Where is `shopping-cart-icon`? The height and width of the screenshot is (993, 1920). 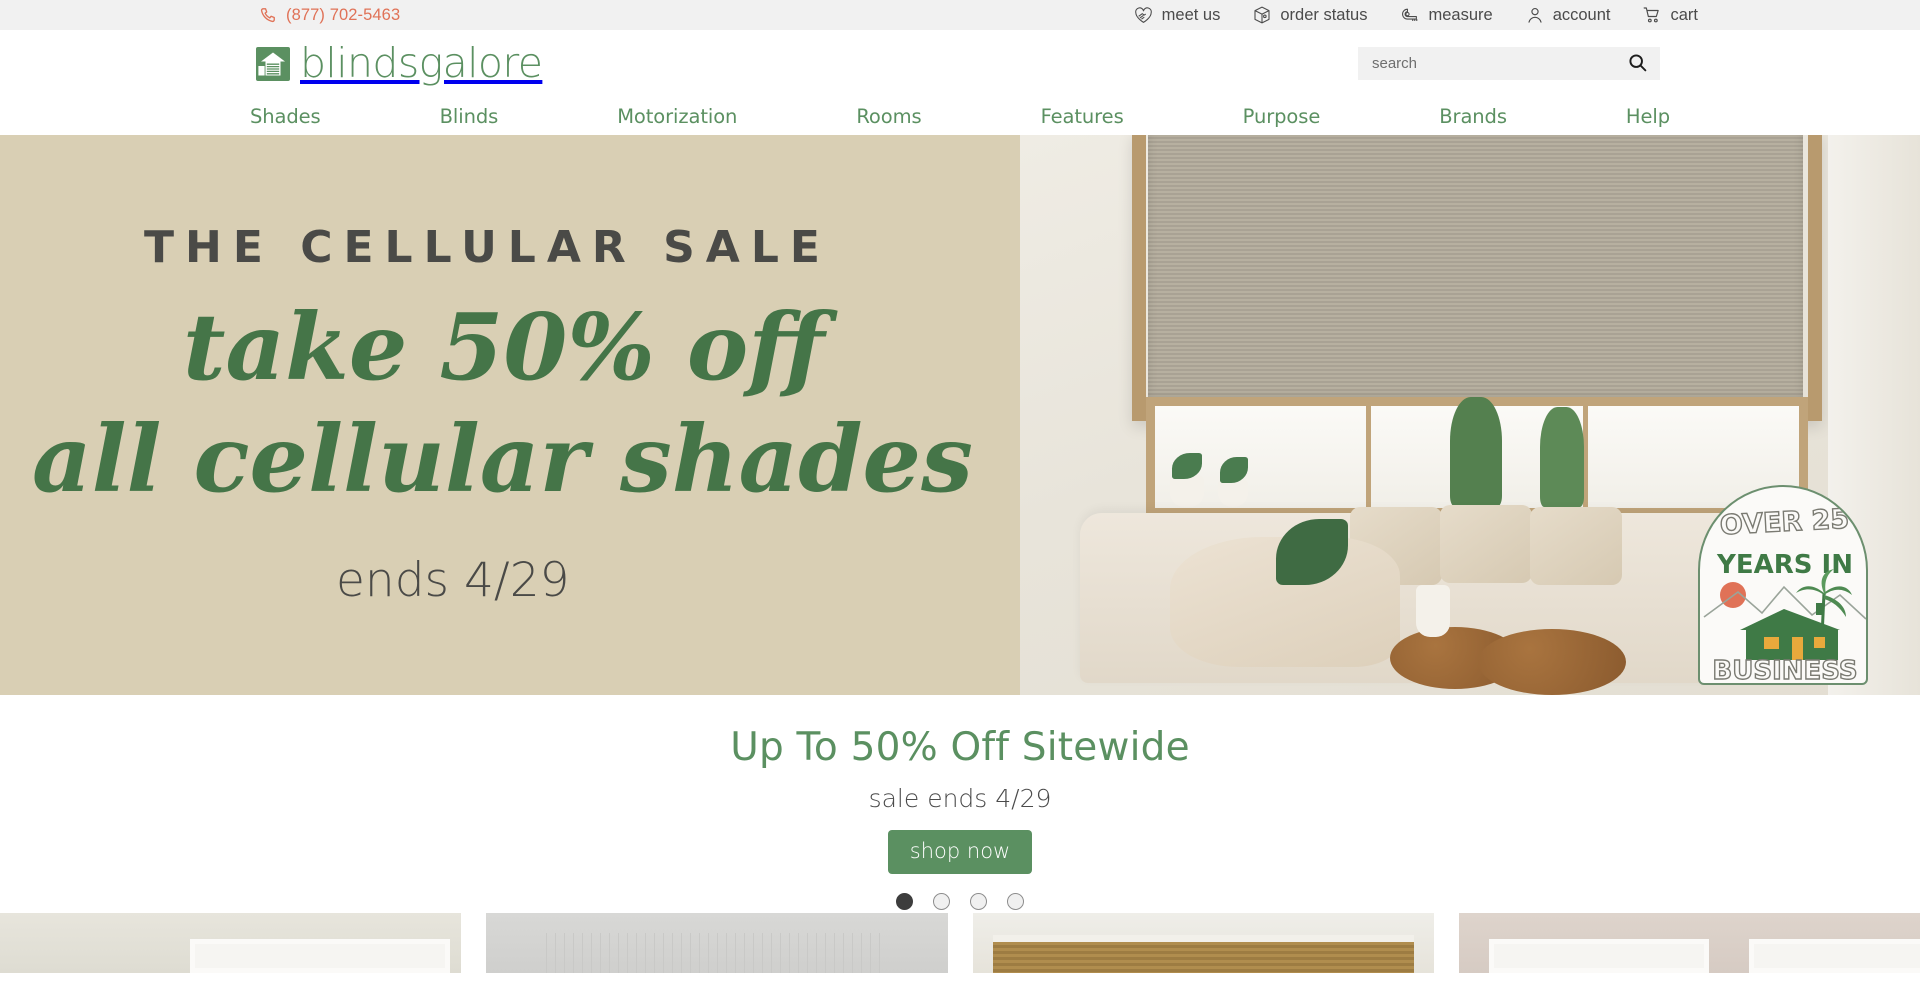 shopping-cart-icon is located at coordinates (1652, 15).